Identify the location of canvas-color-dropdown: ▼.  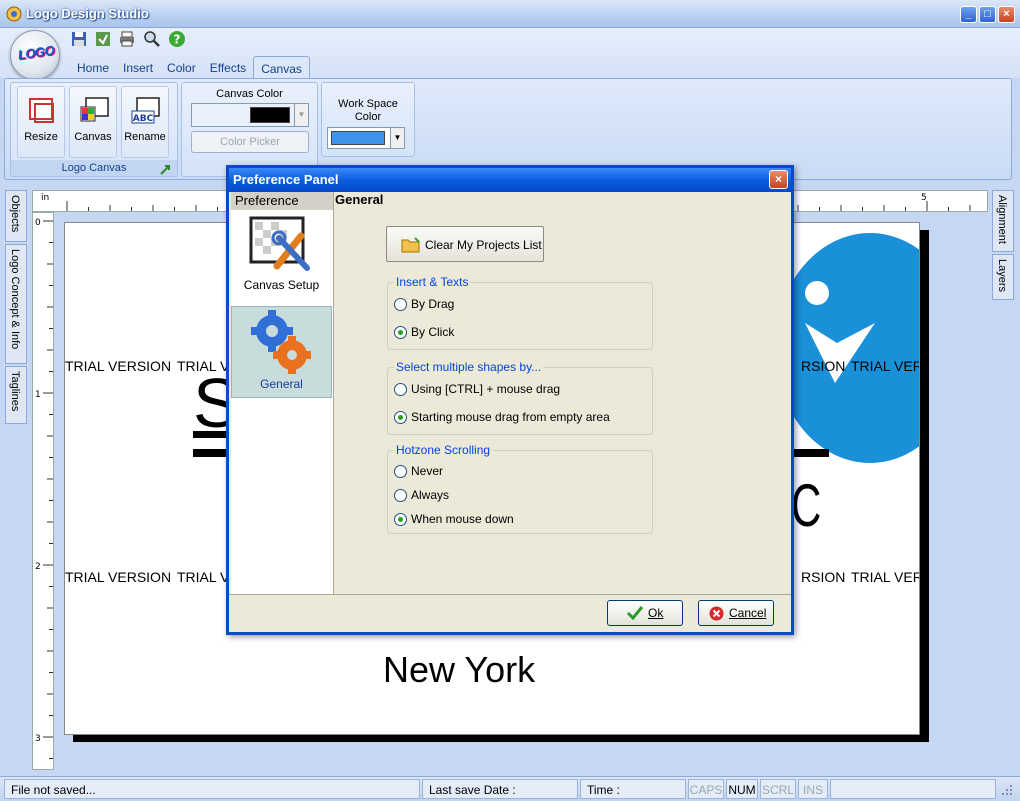
(250, 115).